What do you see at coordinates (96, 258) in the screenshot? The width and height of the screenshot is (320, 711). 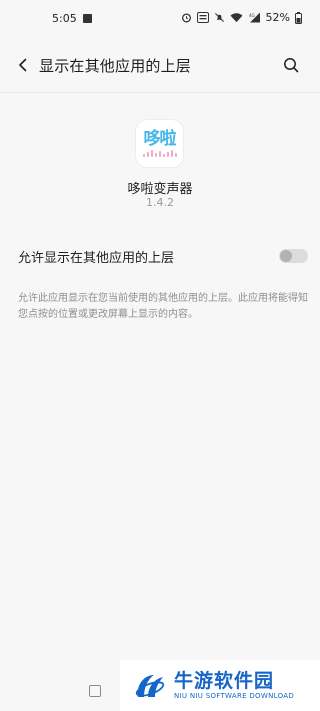 I see `overlay-permission-label: 允许显示在其他应用的上层` at bounding box center [96, 258].